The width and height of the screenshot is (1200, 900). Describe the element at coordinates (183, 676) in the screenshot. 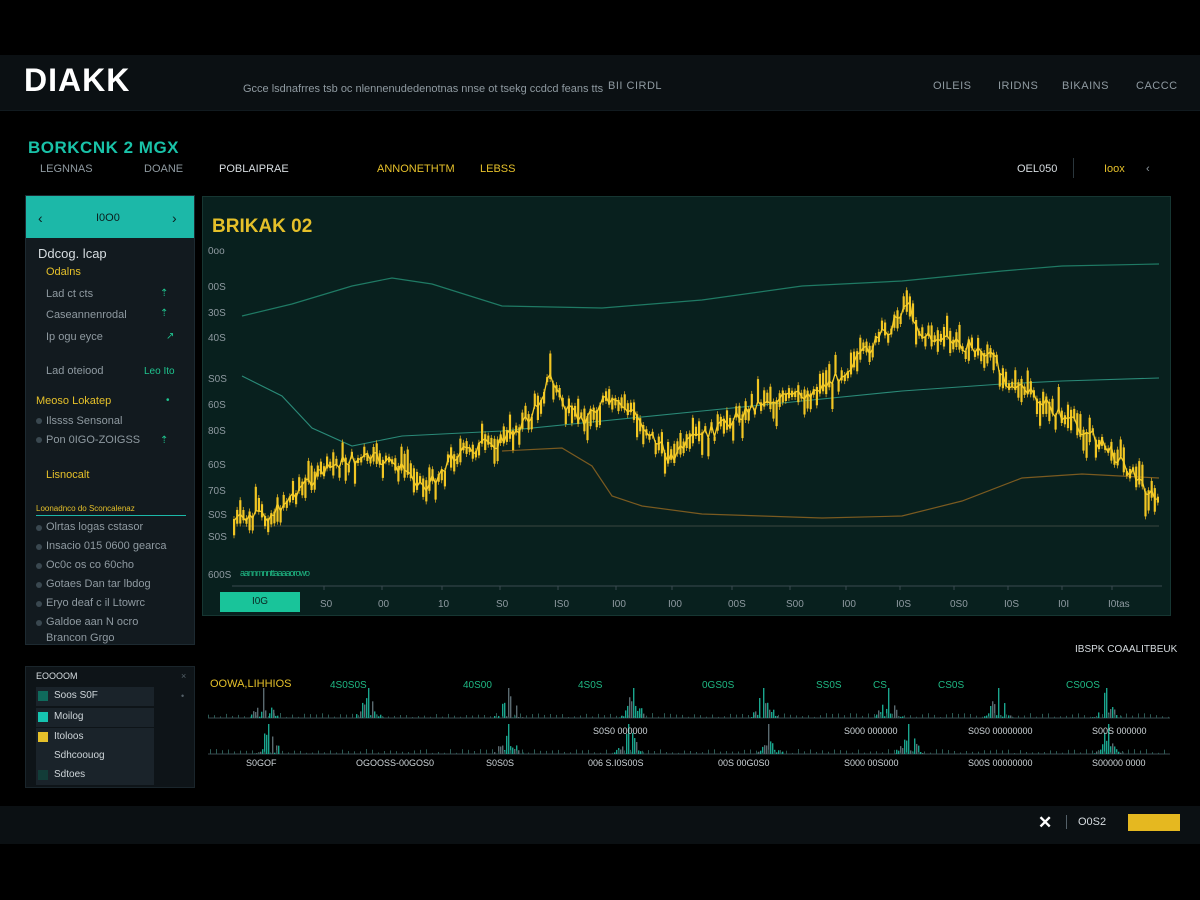

I see `close-icon: ×` at that location.